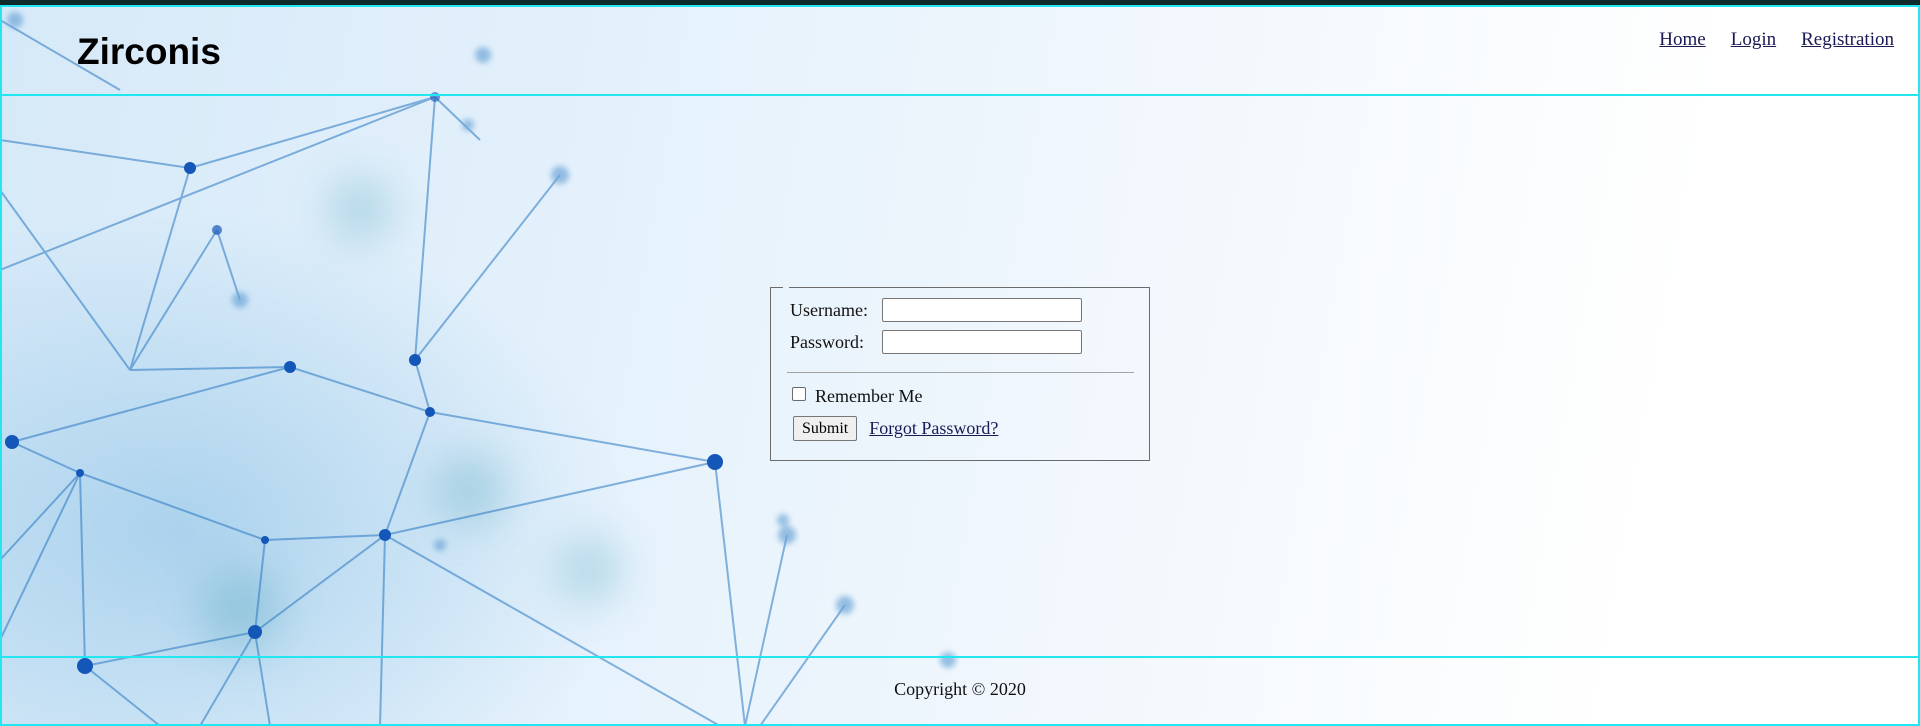 This screenshot has height=726, width=1920. Describe the element at coordinates (829, 309) in the screenshot. I see `username-label: Username:` at that location.